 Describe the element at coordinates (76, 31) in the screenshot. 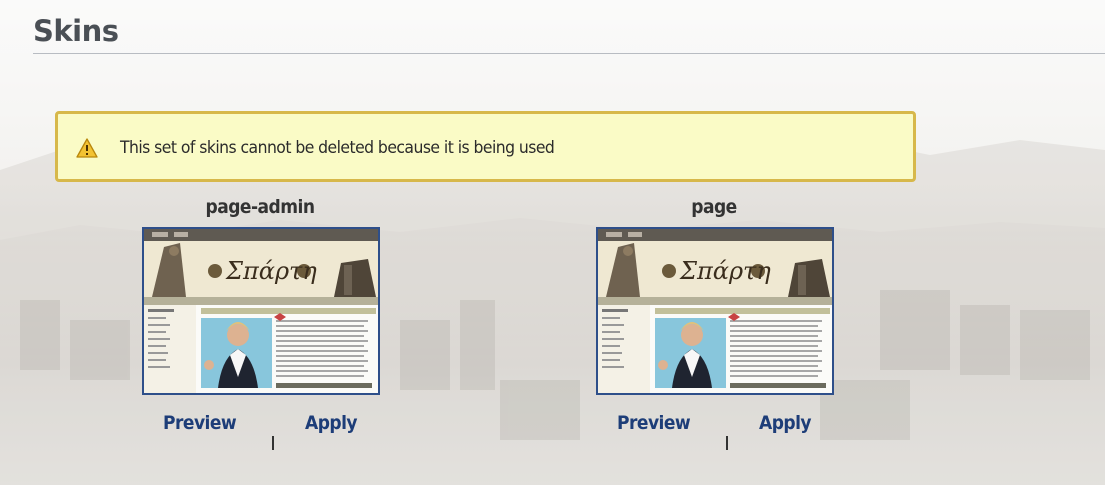

I see `page-title: Skins` at that location.